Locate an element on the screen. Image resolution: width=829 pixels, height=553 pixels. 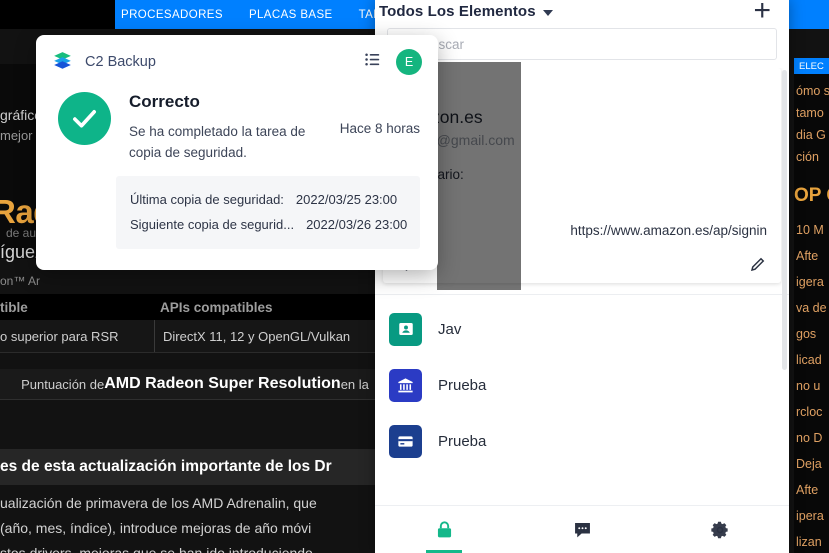
right-col-line-13: no D is located at coordinates (809, 438).